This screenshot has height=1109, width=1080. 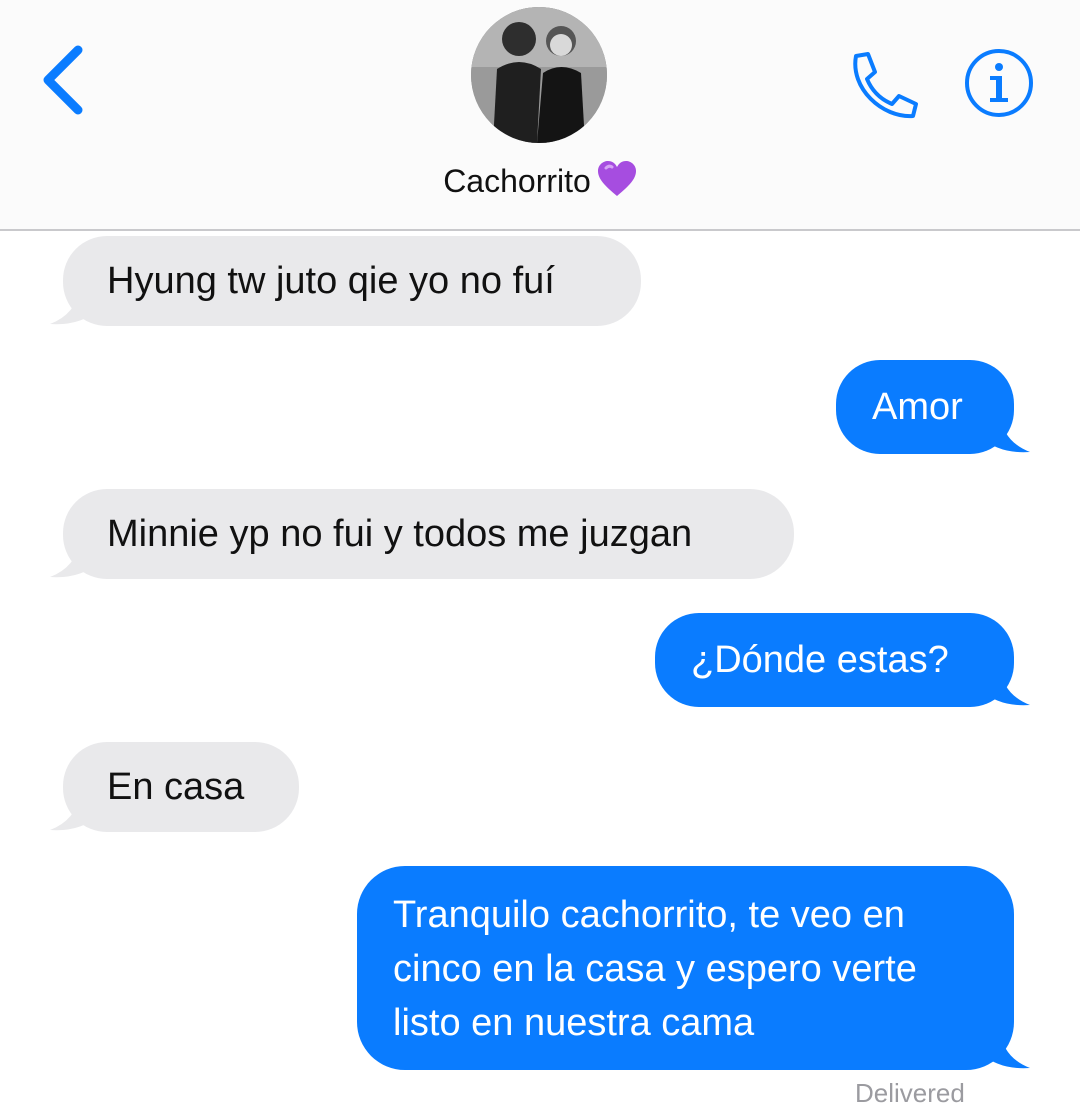 What do you see at coordinates (331, 281) in the screenshot?
I see `message-text: Hyung tw juto qie yo no fuí` at bounding box center [331, 281].